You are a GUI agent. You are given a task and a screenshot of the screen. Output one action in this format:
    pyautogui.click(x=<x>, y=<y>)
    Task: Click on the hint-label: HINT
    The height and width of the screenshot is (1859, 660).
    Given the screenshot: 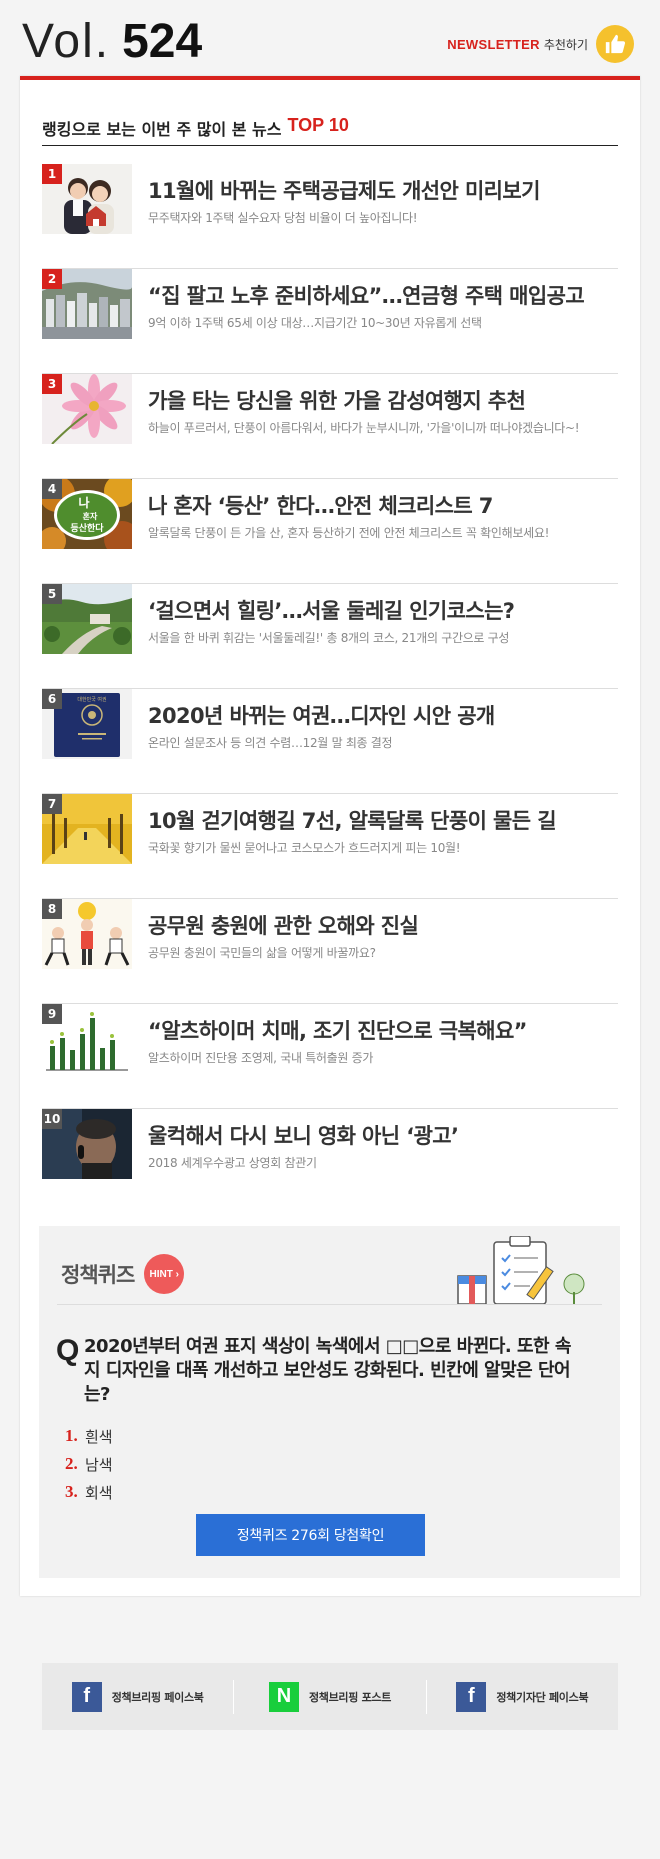 What is the action you would take?
    pyautogui.click(x=161, y=1274)
    